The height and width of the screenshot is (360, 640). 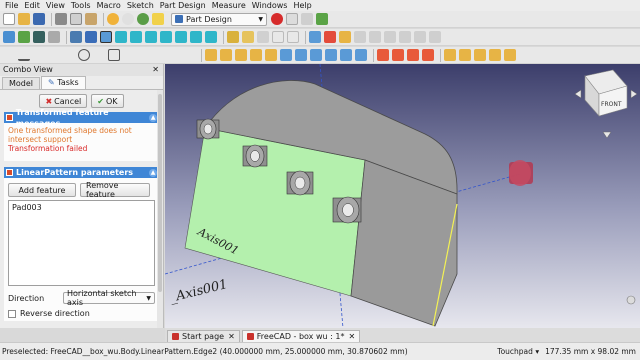 What do you see at coordinates (12, 313) in the screenshot?
I see `reverse-direction-checkbox` at bounding box center [12, 313].